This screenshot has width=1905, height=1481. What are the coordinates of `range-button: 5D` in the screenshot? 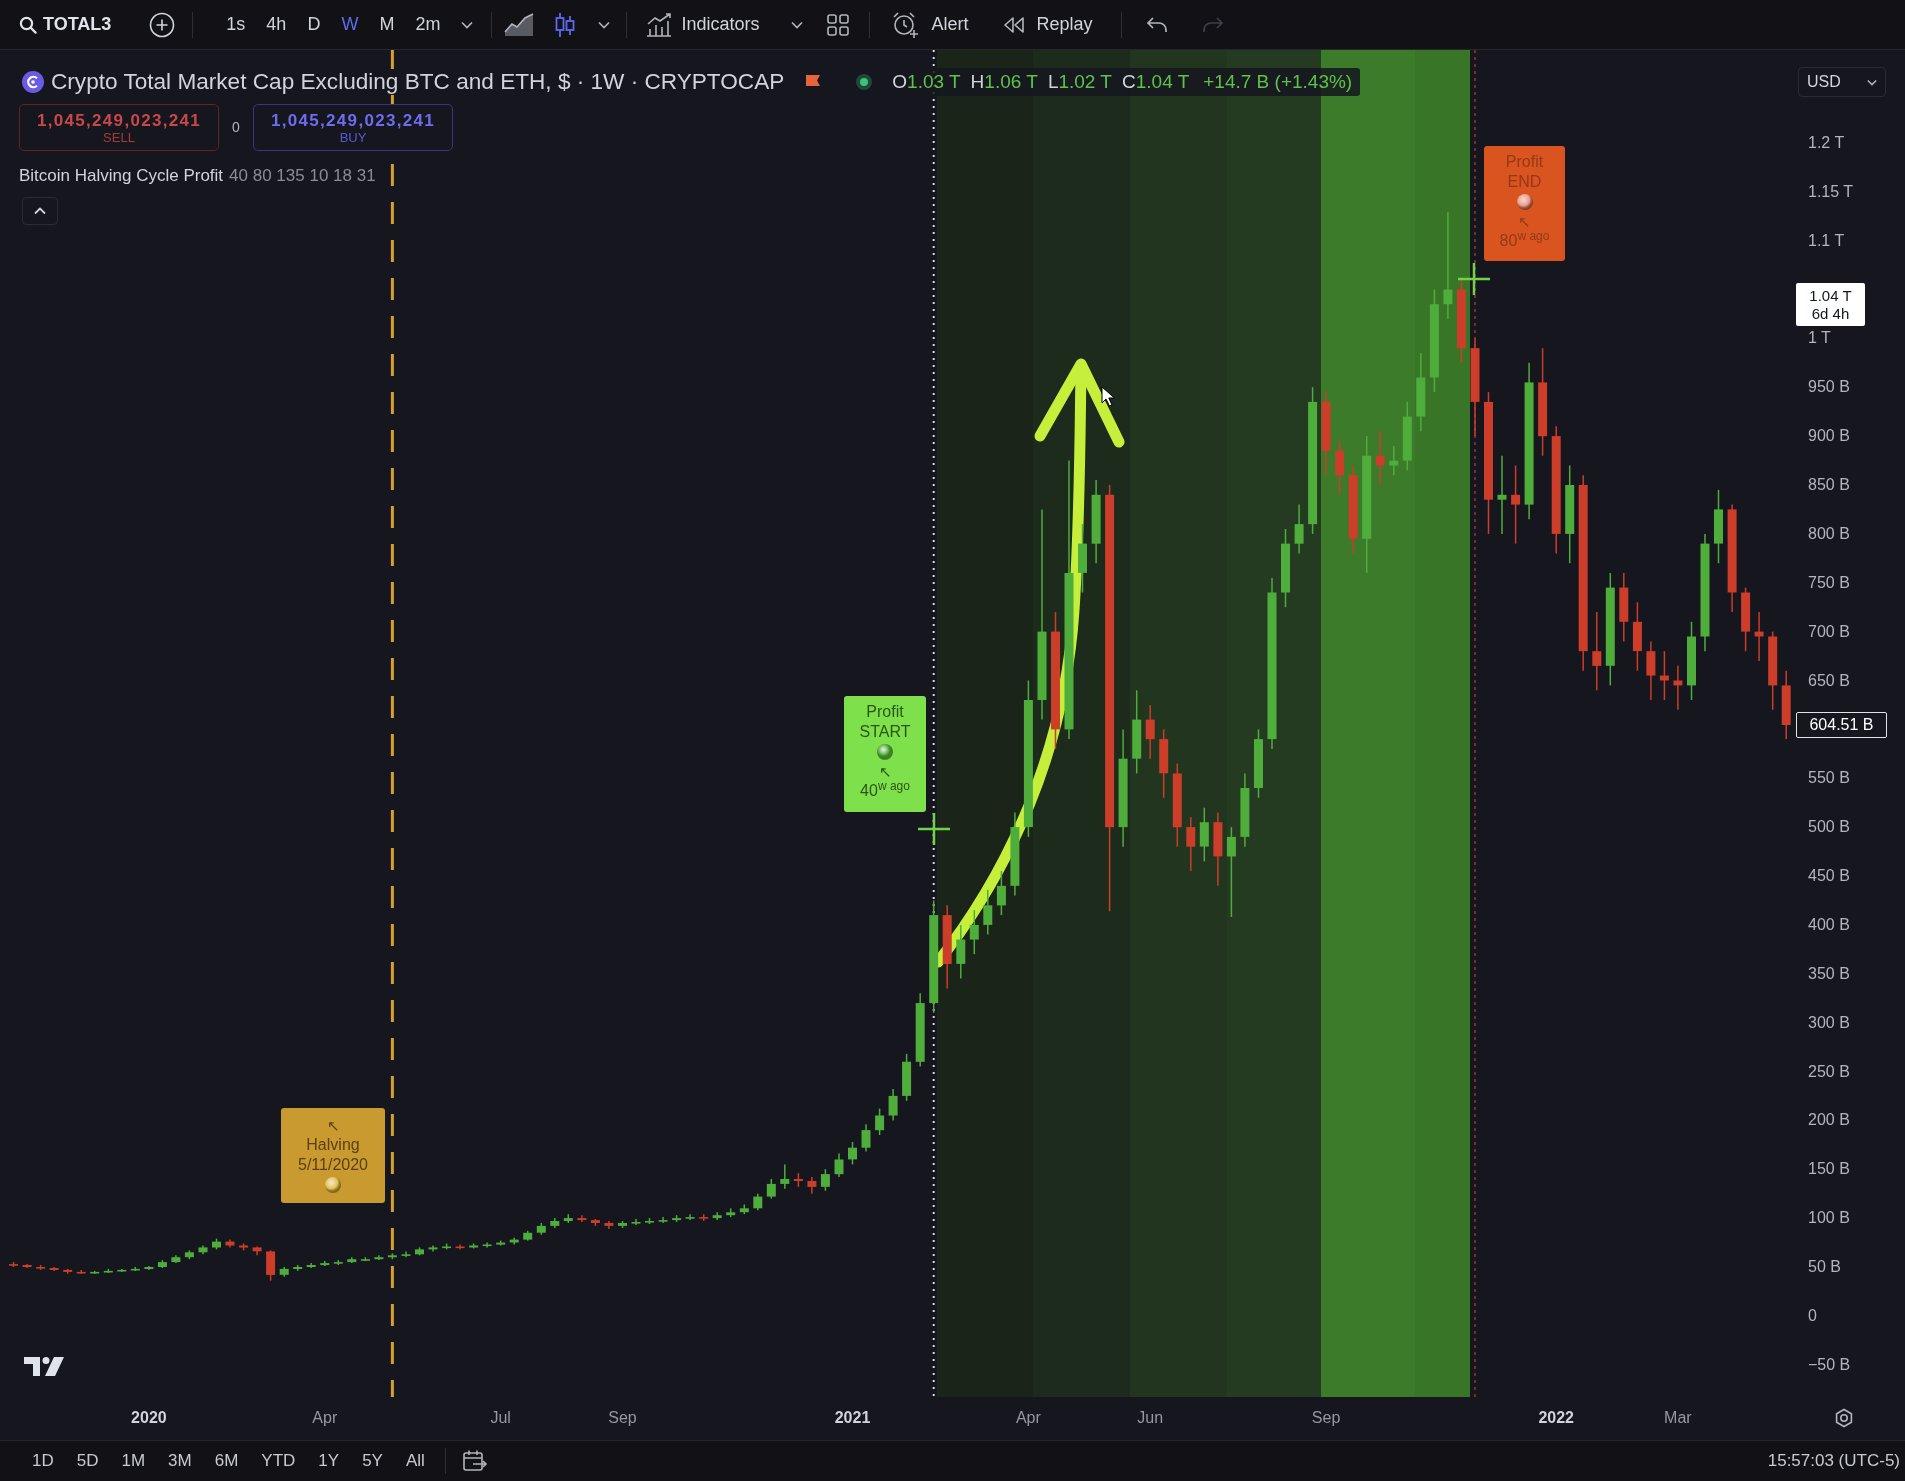 It's located at (87, 1461).